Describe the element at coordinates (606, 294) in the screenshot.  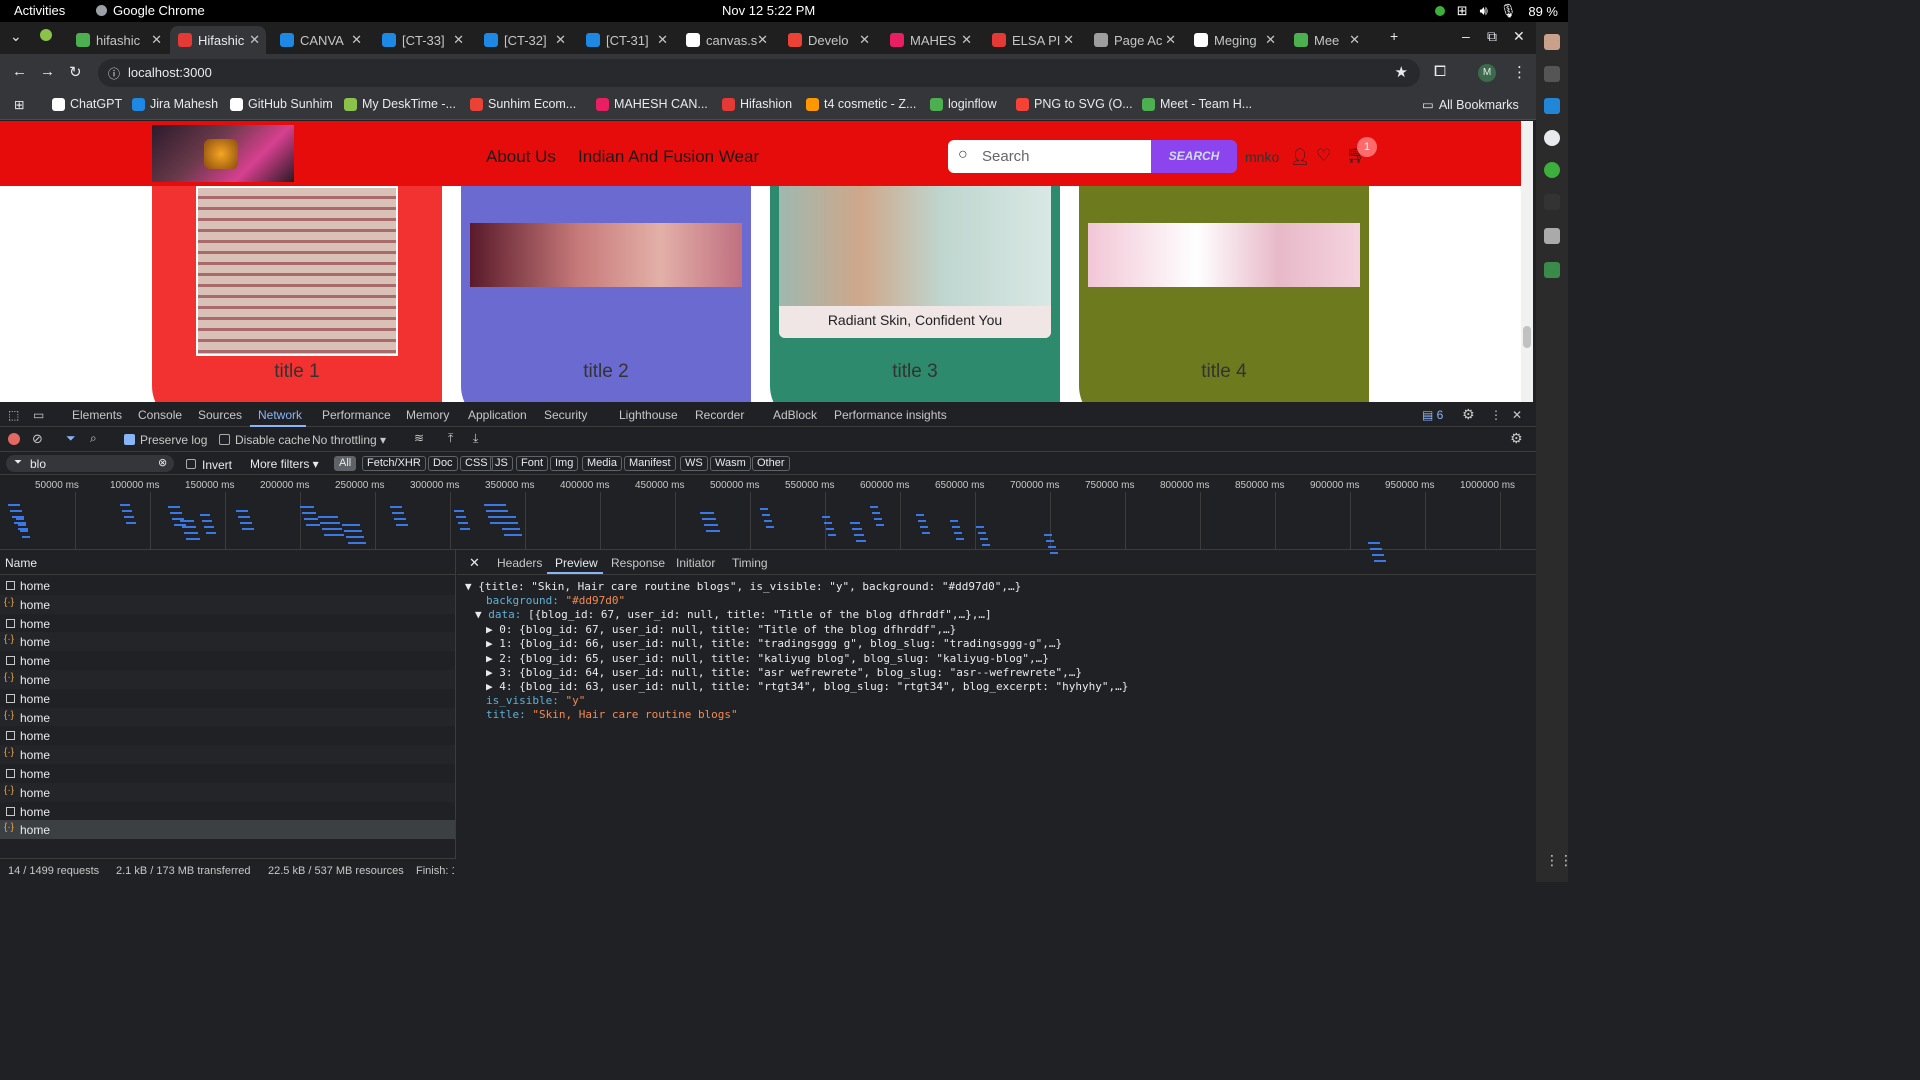
I see `blog-card: title 2` at that location.